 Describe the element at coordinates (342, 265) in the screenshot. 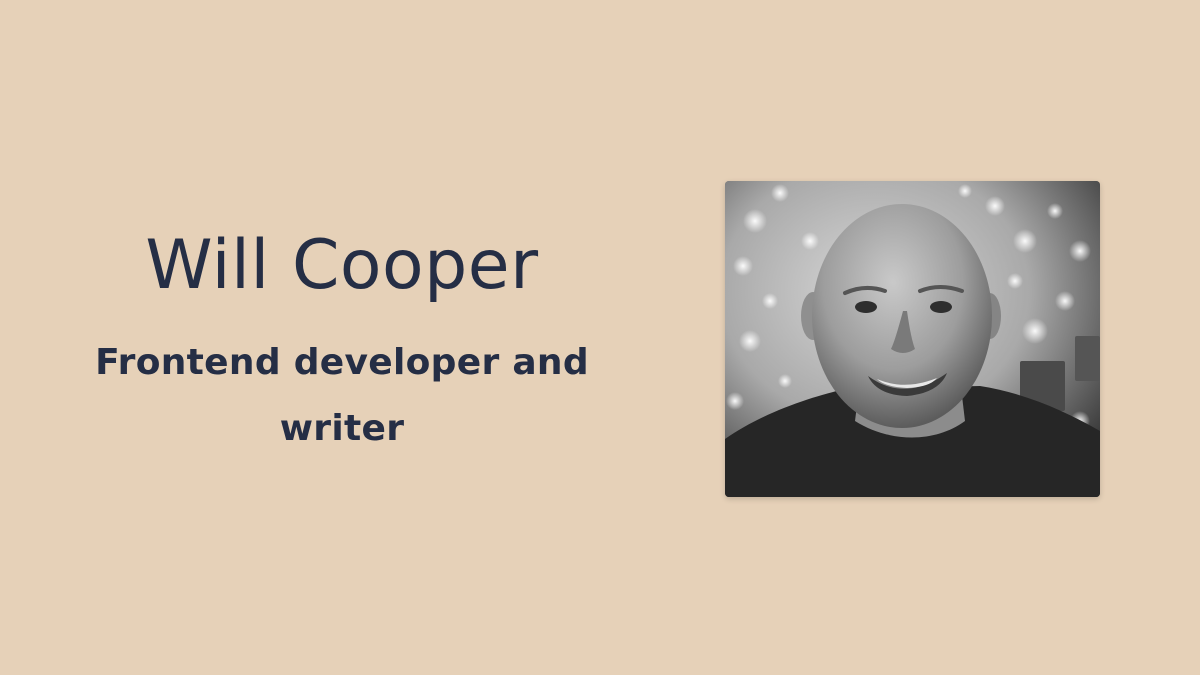

I see `person-name: Will Cooper` at that location.